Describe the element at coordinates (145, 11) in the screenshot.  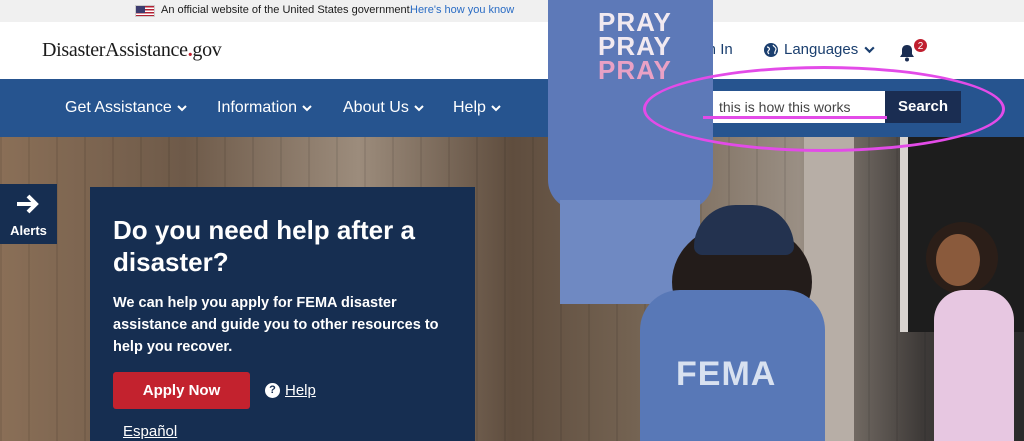
I see `us-flag-icon` at that location.